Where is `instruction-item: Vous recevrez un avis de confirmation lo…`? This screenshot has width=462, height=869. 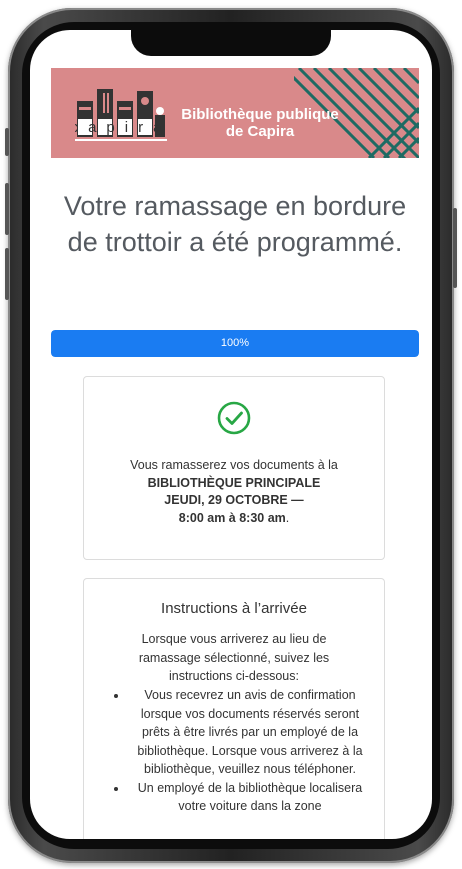
instruction-item: Vous recevrez un avis de confirmation lo… is located at coordinates (250, 732).